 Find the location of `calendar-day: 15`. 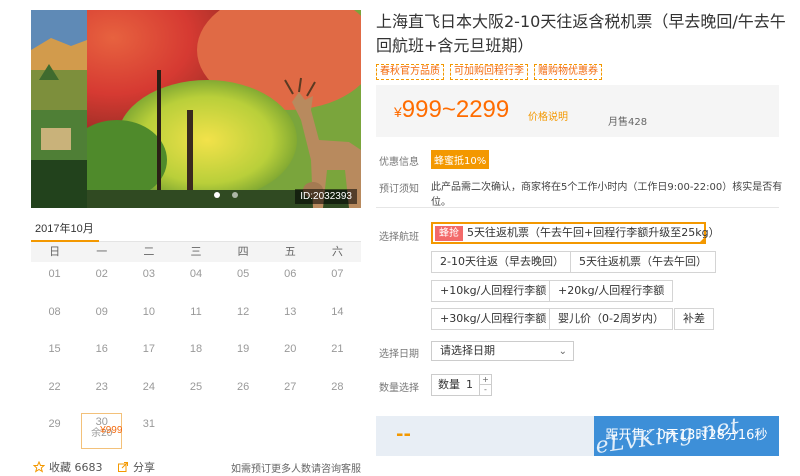

calendar-day: 15 is located at coordinates (54, 356).